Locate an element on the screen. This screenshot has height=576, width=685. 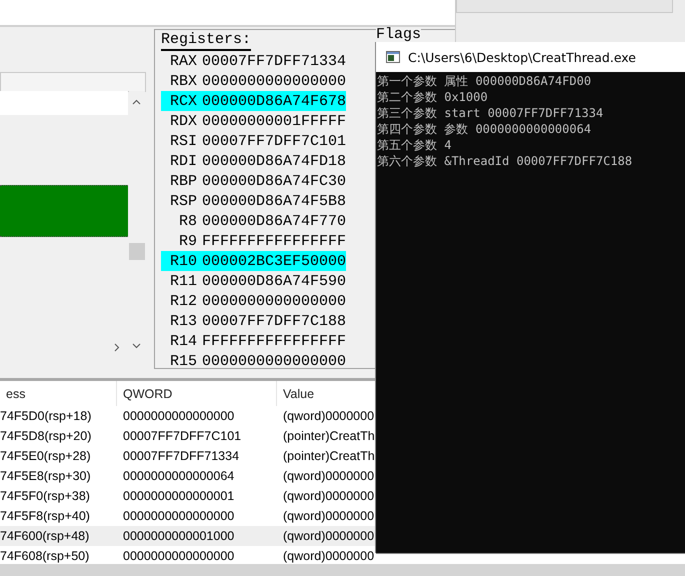
text-field is located at coordinates (564, 6).